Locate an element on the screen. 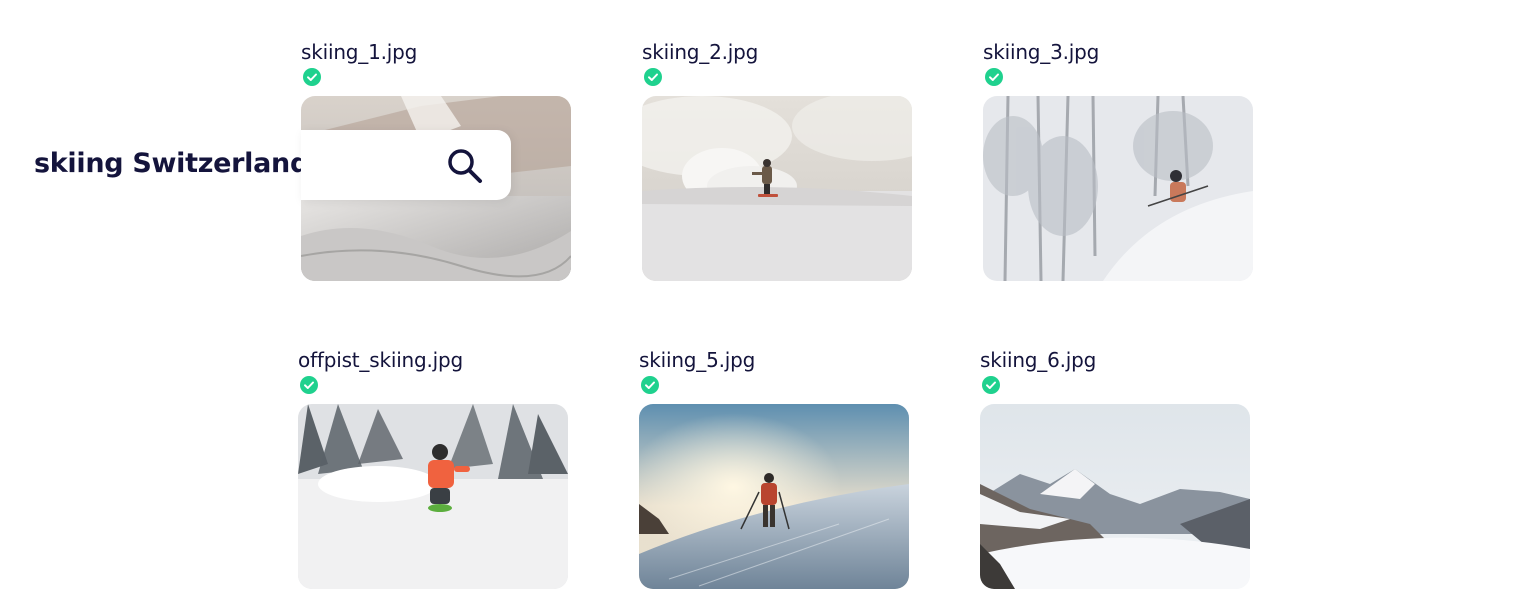 The image size is (1520, 603). image-filename: skiing_2.jpg is located at coordinates (700, 52).